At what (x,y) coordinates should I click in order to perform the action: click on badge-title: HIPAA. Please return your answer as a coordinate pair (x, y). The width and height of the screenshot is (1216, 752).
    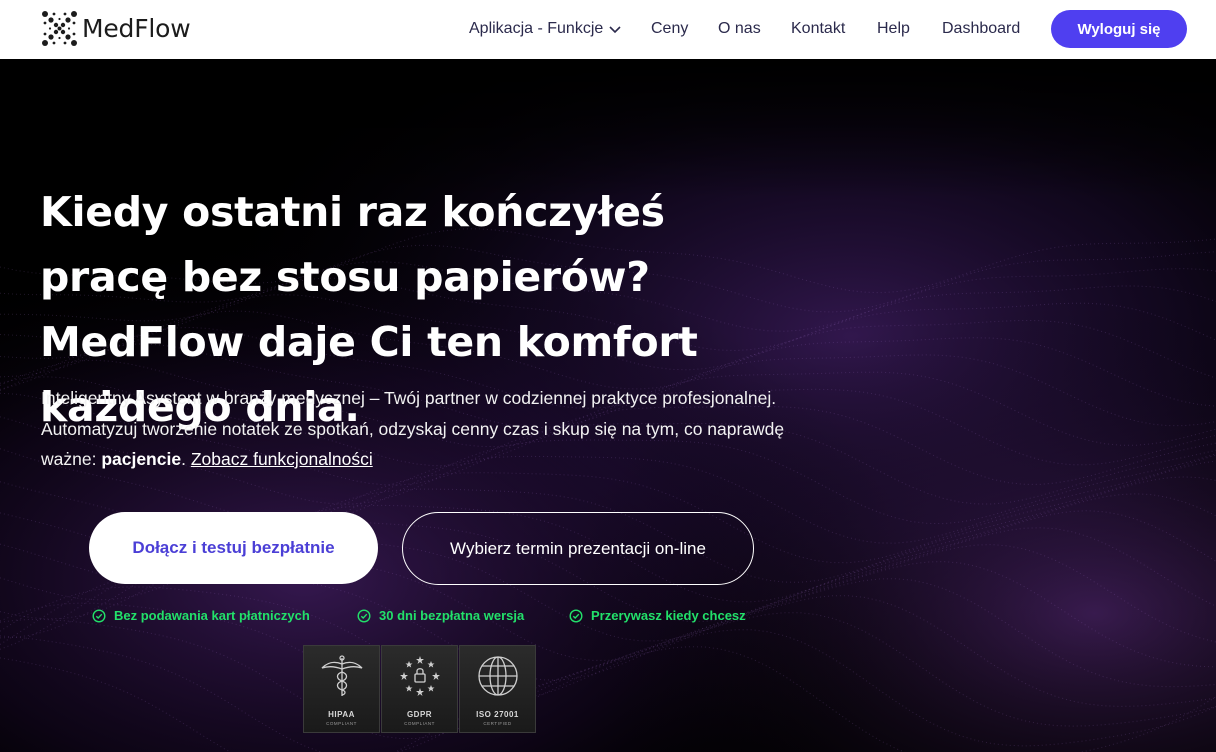
    Looking at the image, I should click on (341, 714).